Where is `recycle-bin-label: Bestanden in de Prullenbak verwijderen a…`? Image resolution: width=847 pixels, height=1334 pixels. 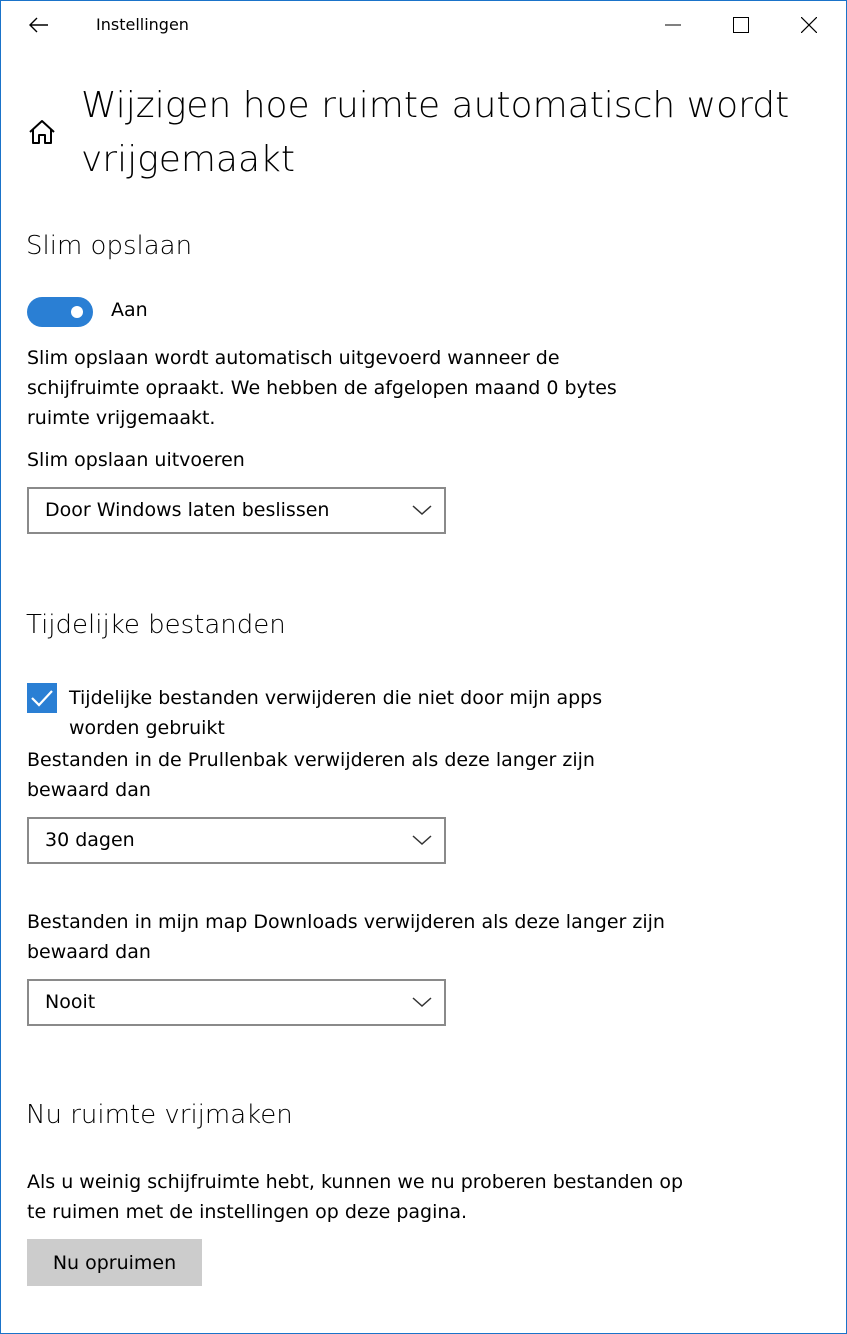
recycle-bin-label: Bestanden in de Prullenbak verwijderen a… is located at coordinates (311, 775).